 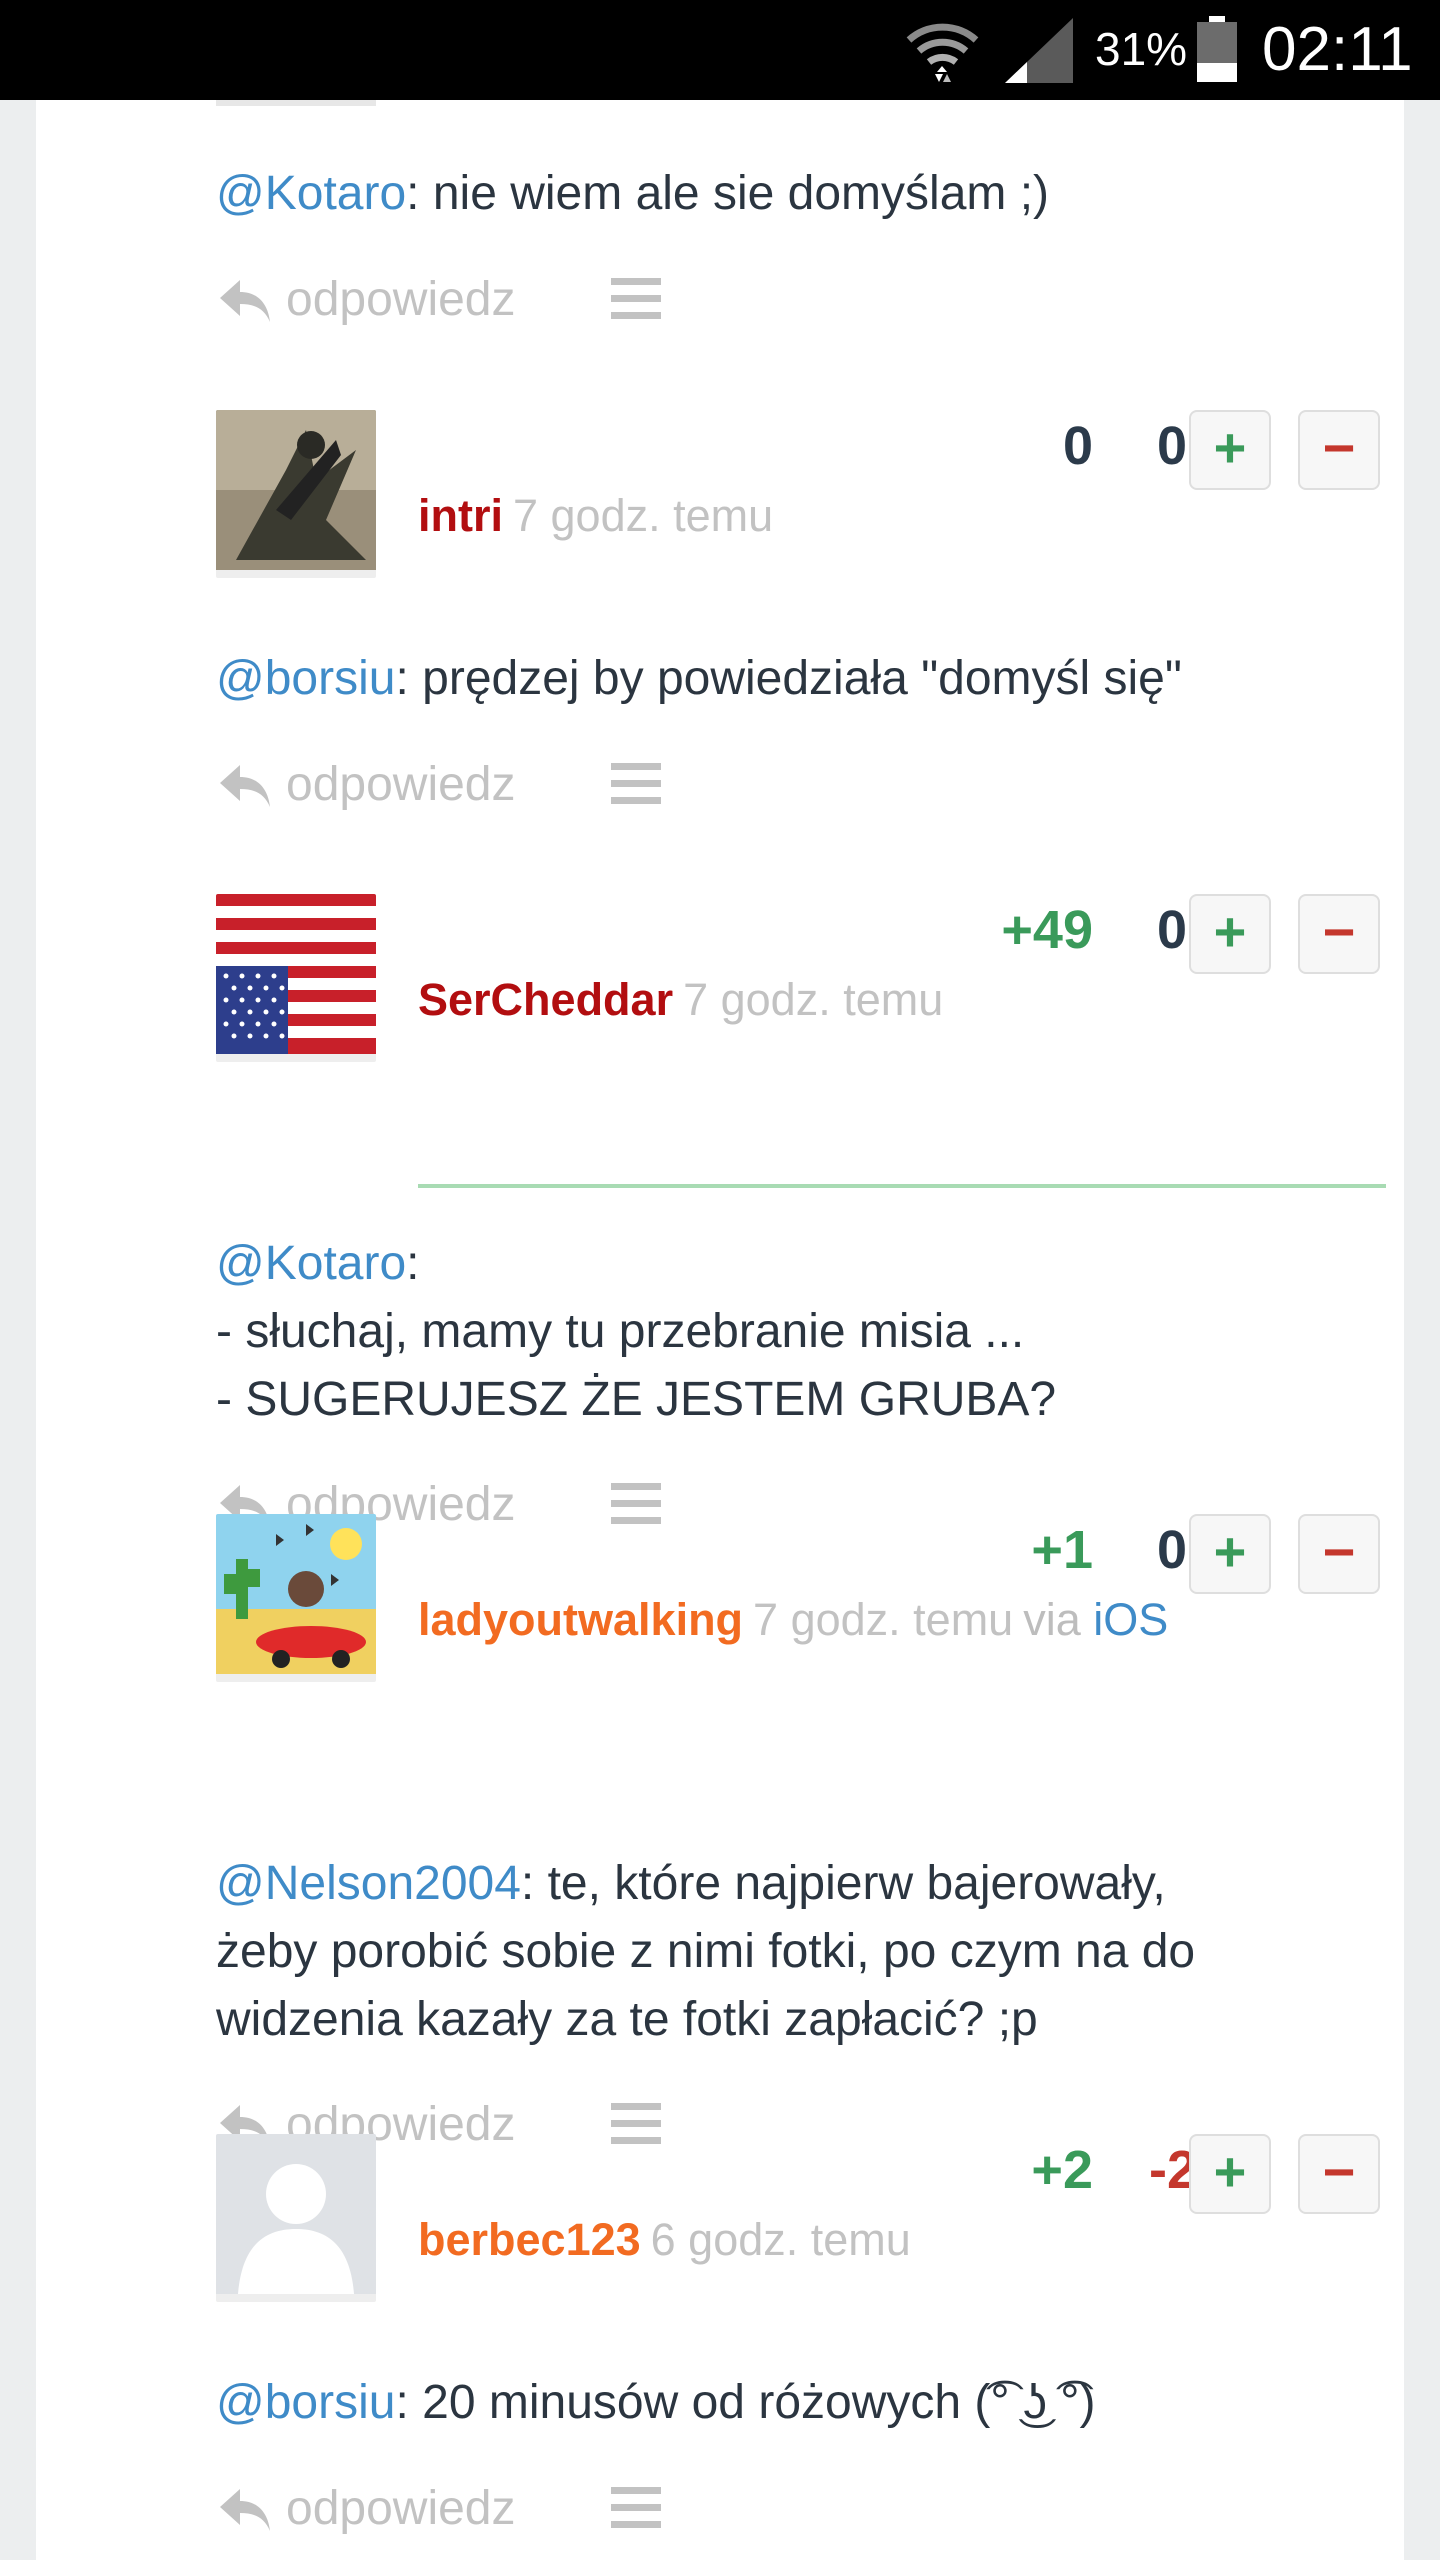 What do you see at coordinates (627, 2019) in the screenshot?
I see `comment-text-line: widzenia kazały za te fotki zapłacić? ;p` at bounding box center [627, 2019].